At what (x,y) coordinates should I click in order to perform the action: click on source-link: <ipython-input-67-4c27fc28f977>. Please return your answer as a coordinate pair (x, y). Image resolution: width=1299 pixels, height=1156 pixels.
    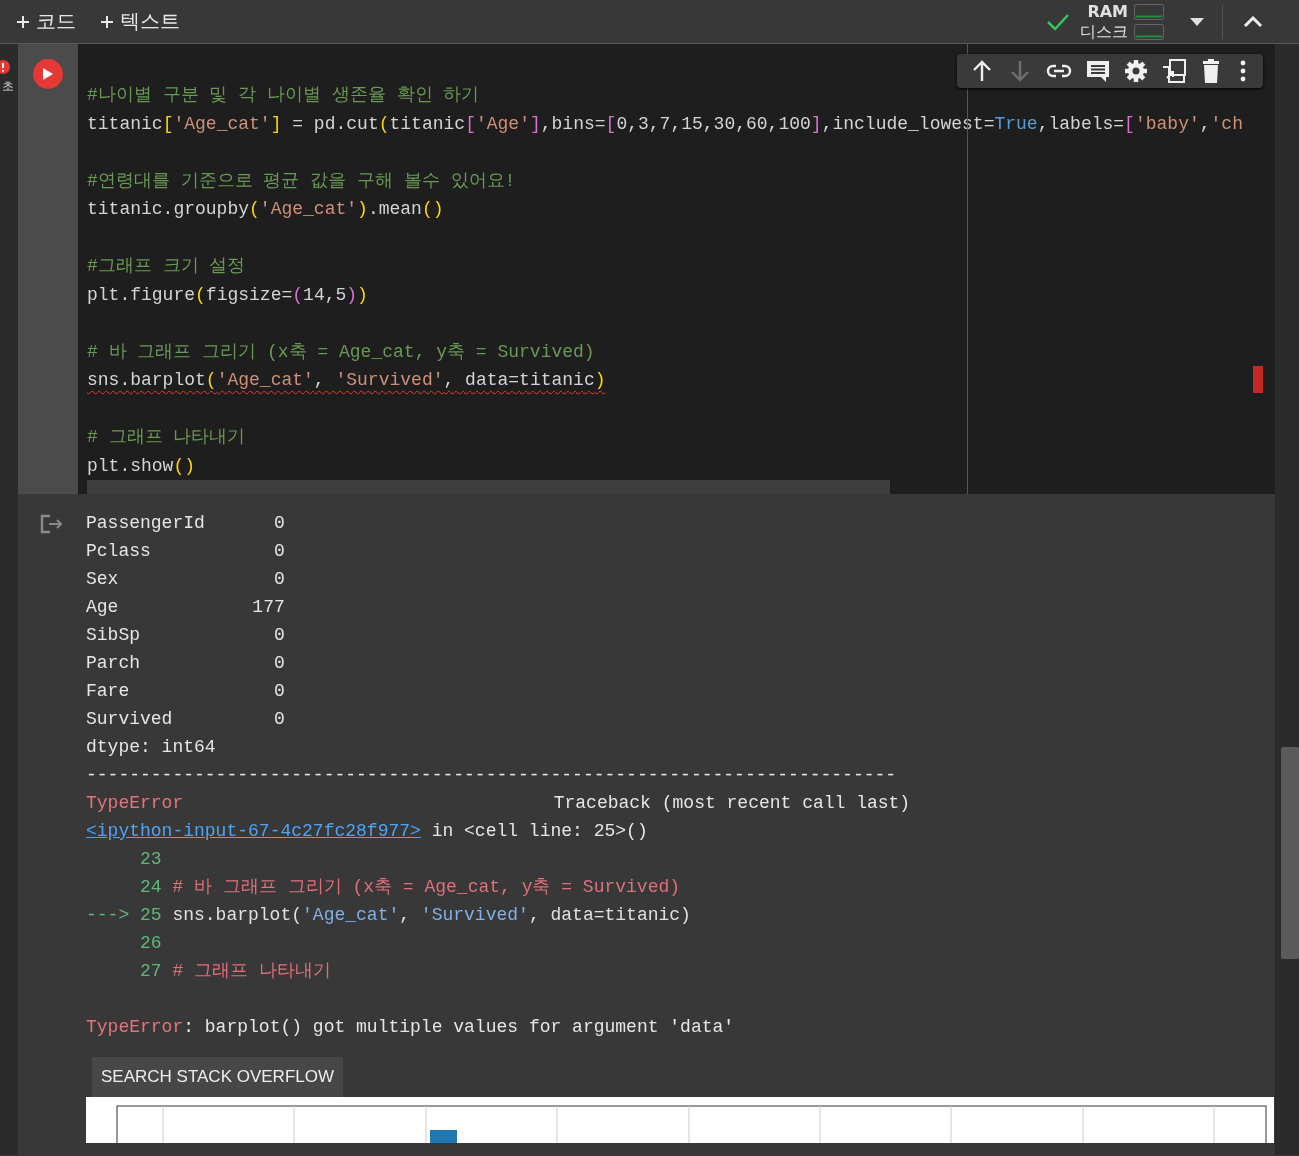
    Looking at the image, I should click on (253, 831).